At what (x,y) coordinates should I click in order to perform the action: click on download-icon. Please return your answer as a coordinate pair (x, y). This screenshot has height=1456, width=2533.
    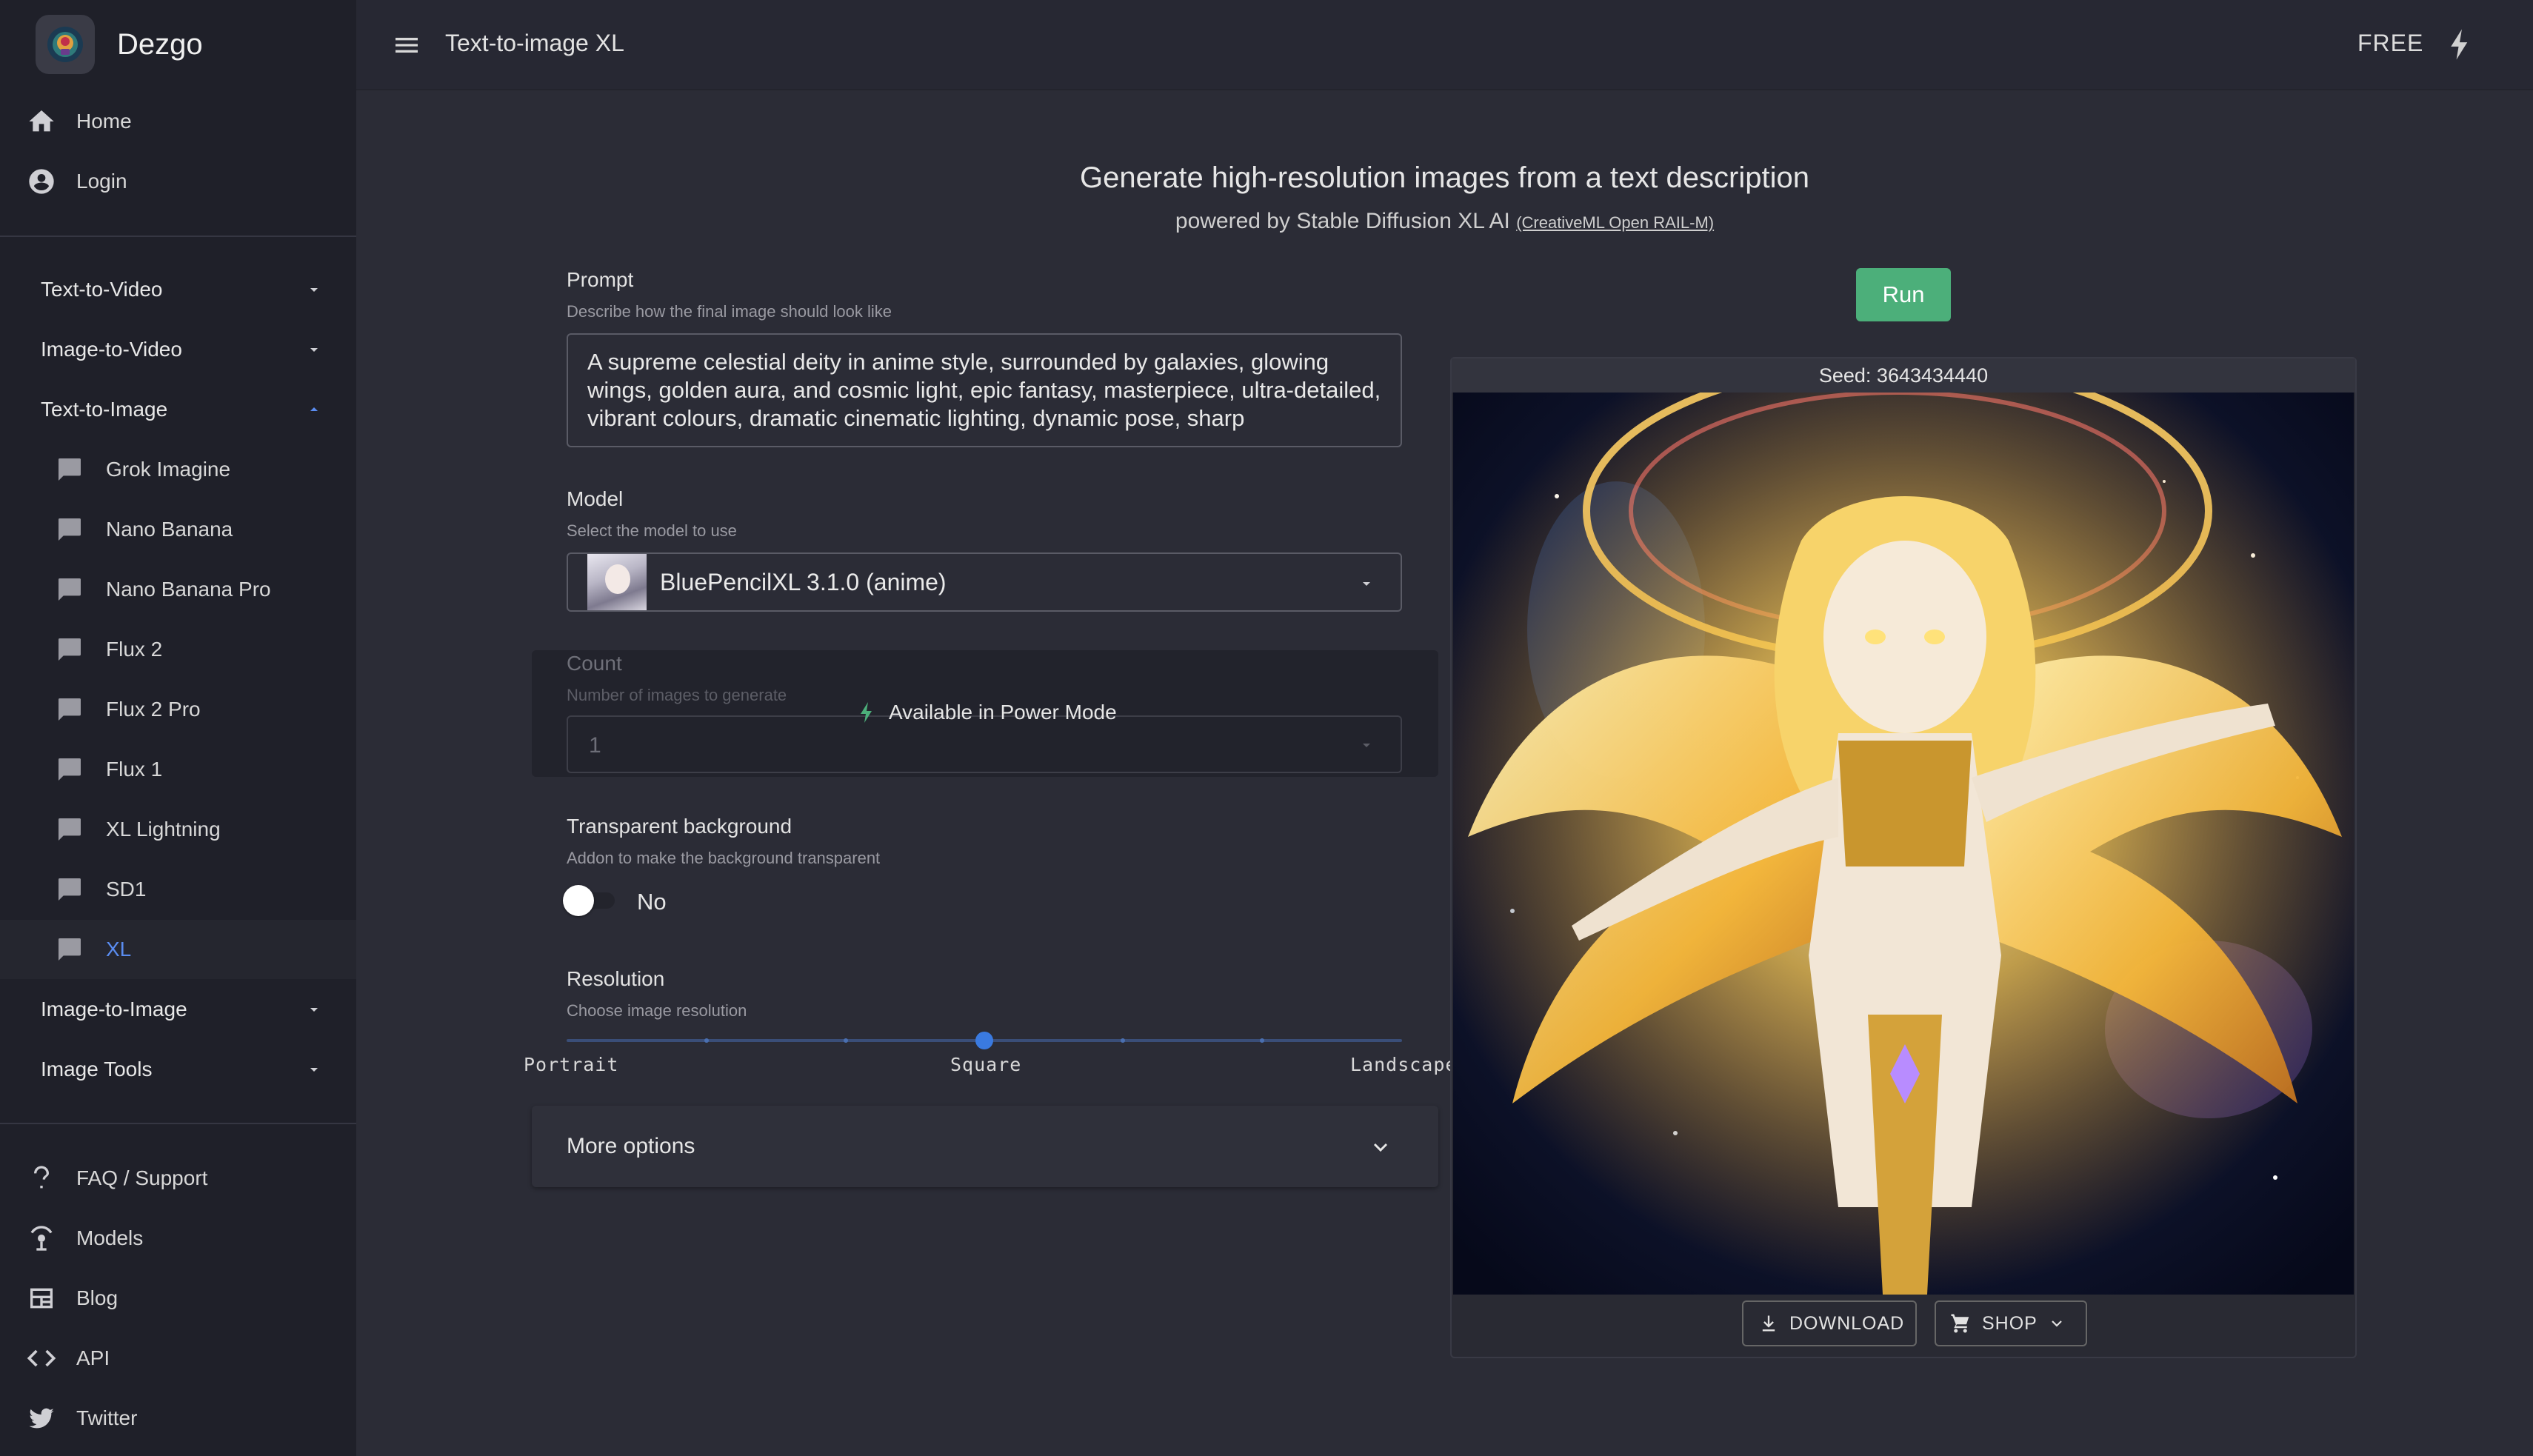
    Looking at the image, I should click on (1768, 1323).